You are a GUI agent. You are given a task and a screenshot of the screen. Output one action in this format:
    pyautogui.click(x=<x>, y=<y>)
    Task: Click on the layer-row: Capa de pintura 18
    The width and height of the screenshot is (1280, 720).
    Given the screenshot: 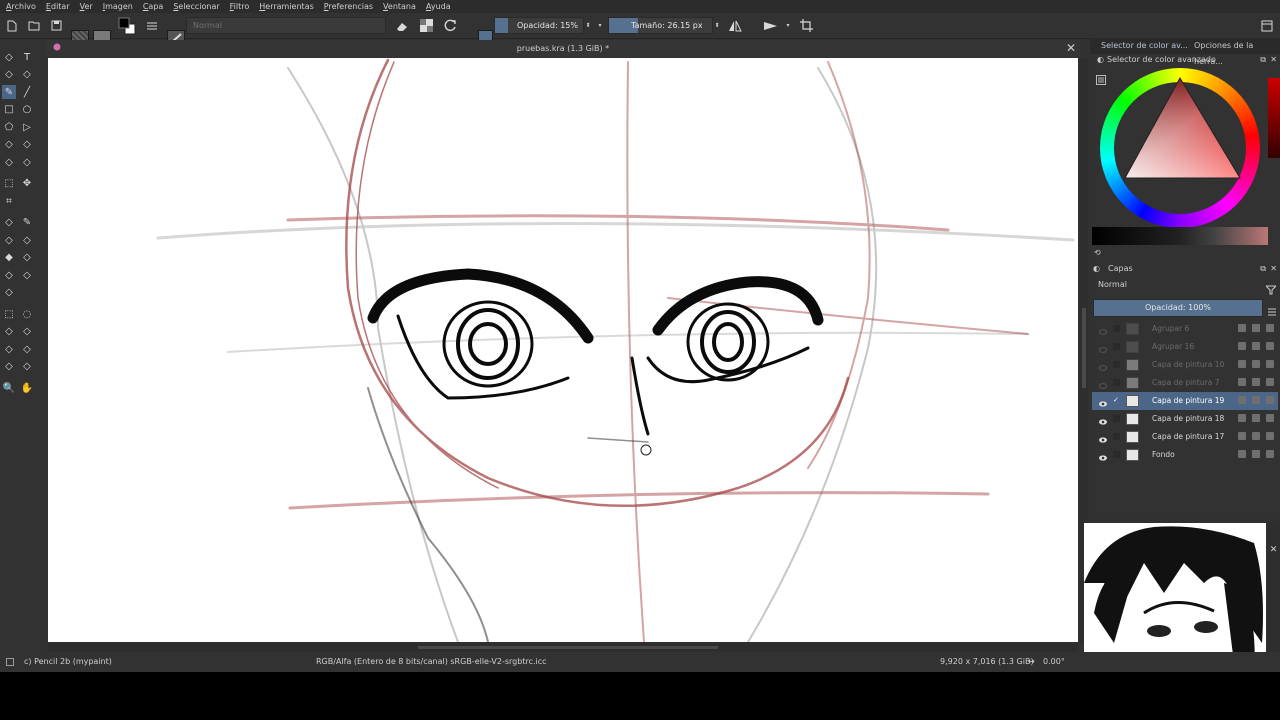 What is the action you would take?
    pyautogui.click(x=1185, y=419)
    